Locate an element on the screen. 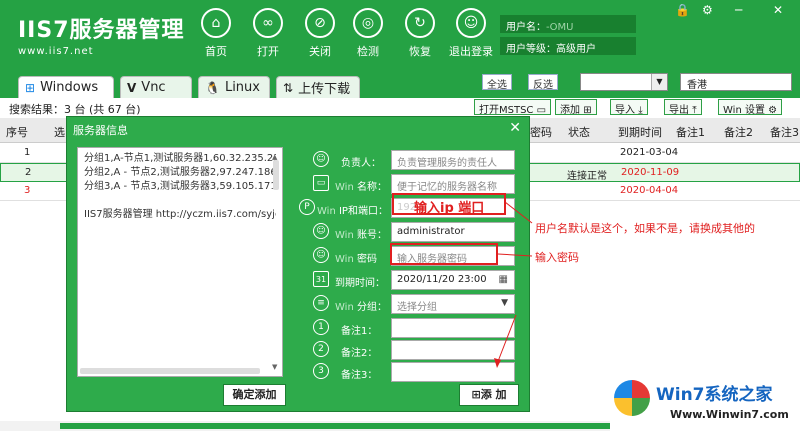 This screenshot has width=800, height=431. watermark-url: Www.Winwin7.com is located at coordinates (729, 414).